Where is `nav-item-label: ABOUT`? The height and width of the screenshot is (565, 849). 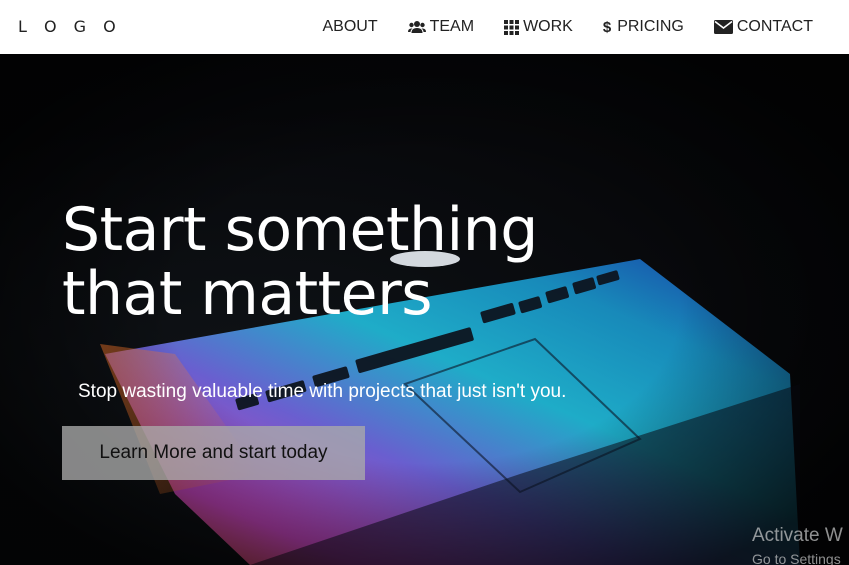 nav-item-label: ABOUT is located at coordinates (350, 26).